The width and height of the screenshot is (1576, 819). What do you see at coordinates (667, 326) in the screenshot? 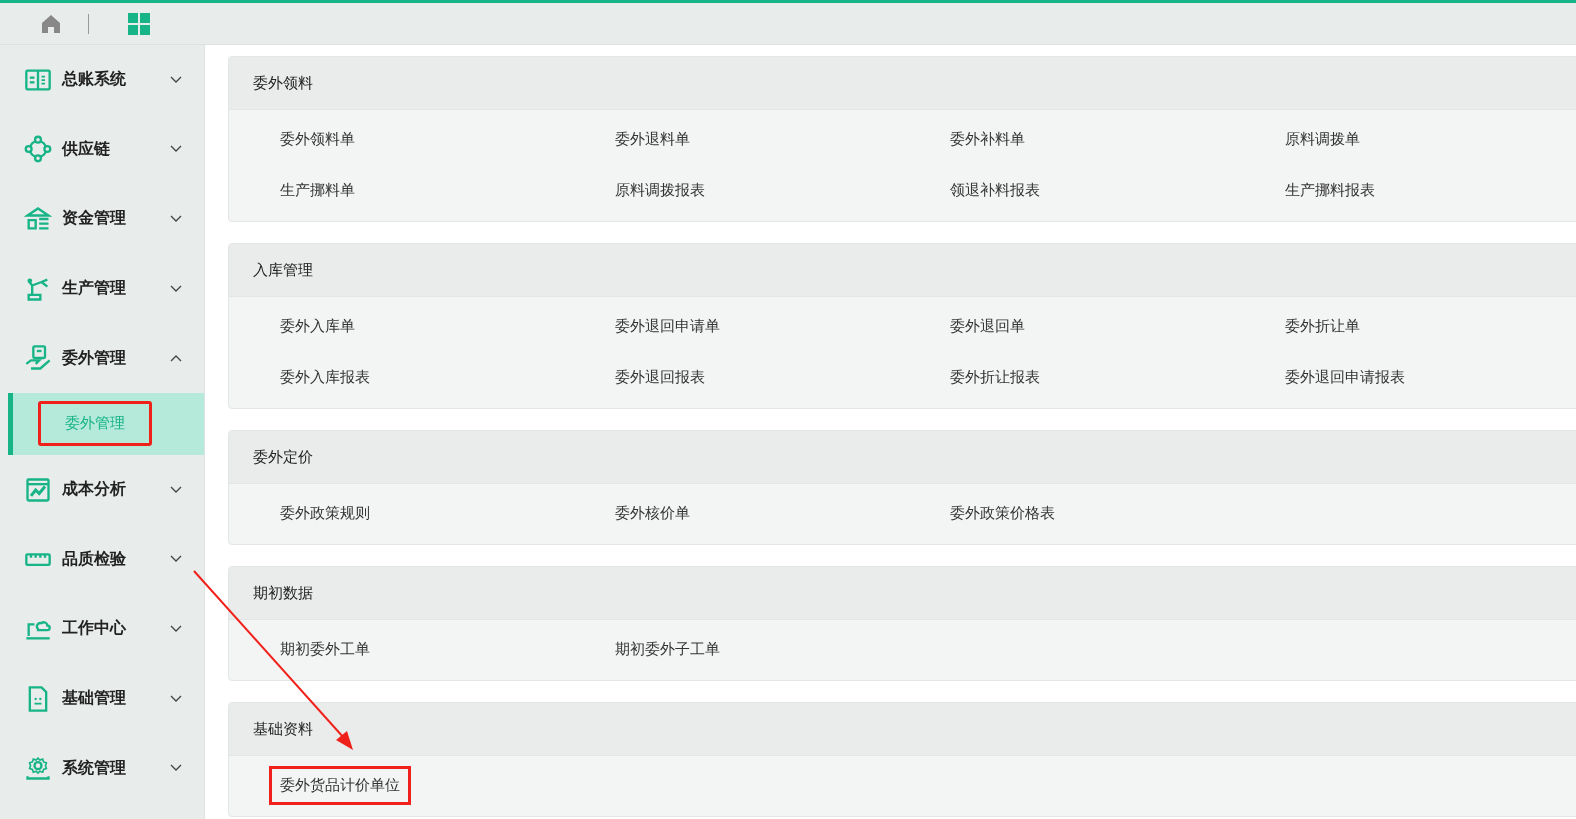
I see `menu-link: 委外退回申请单` at bounding box center [667, 326].